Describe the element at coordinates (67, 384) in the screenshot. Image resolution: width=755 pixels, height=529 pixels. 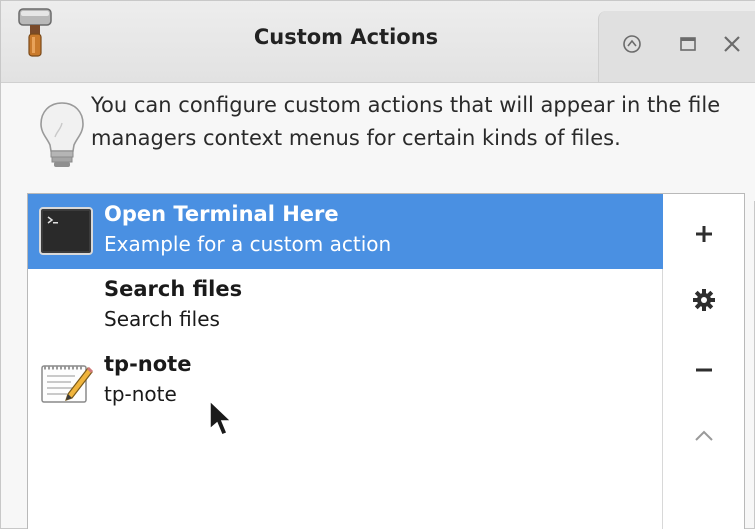
I see `text-editor-icon` at that location.